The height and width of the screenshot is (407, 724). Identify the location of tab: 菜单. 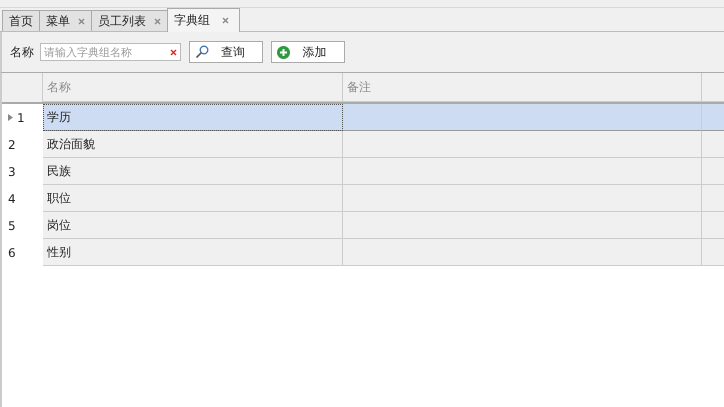
(65, 20).